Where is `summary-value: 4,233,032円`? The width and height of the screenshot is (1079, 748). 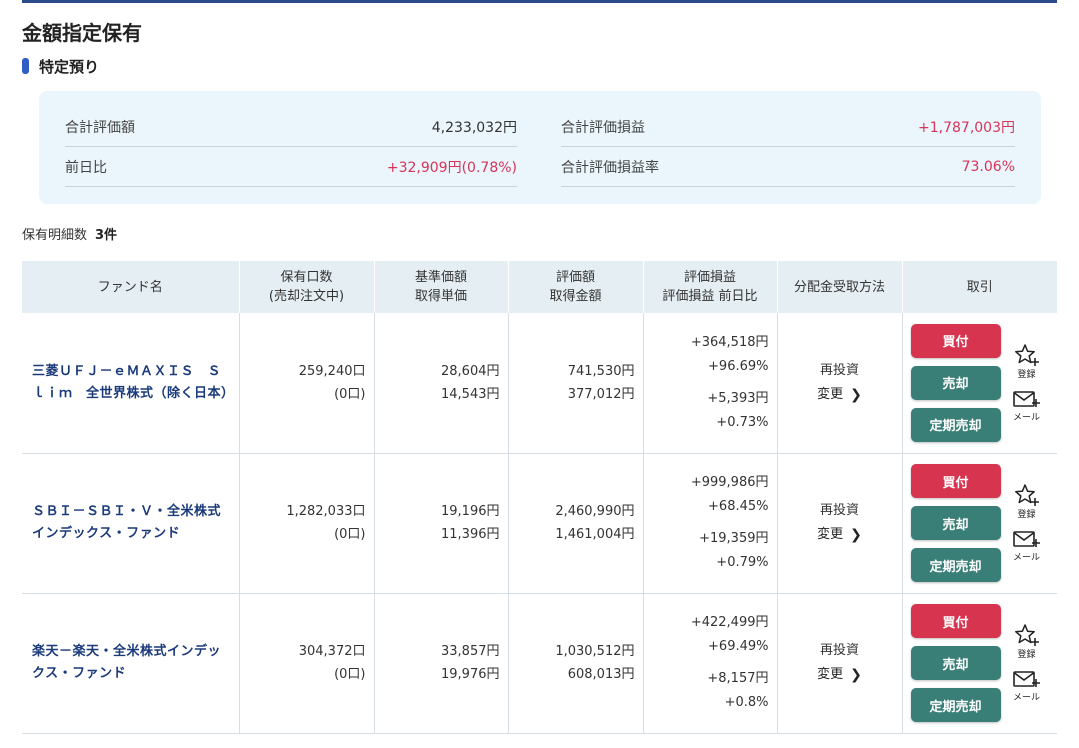
summary-value: 4,233,032円 is located at coordinates (474, 127).